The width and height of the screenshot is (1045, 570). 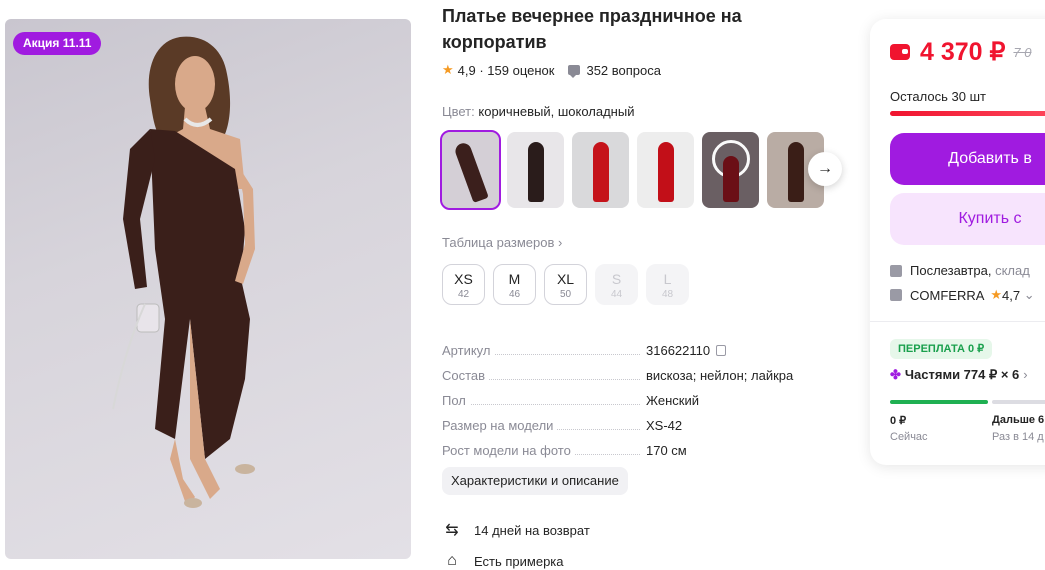 What do you see at coordinates (556, 111) in the screenshot?
I see `color-value: коричневый, шоколадный` at bounding box center [556, 111].